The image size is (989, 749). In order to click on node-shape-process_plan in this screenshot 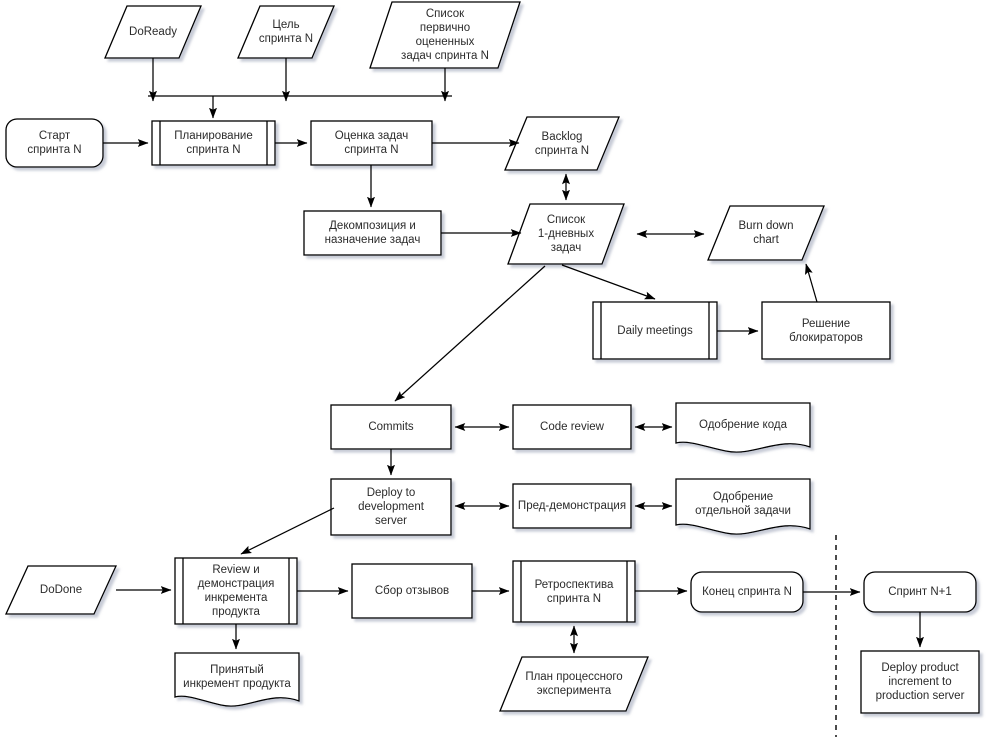, I will do `click(574, 684)`.